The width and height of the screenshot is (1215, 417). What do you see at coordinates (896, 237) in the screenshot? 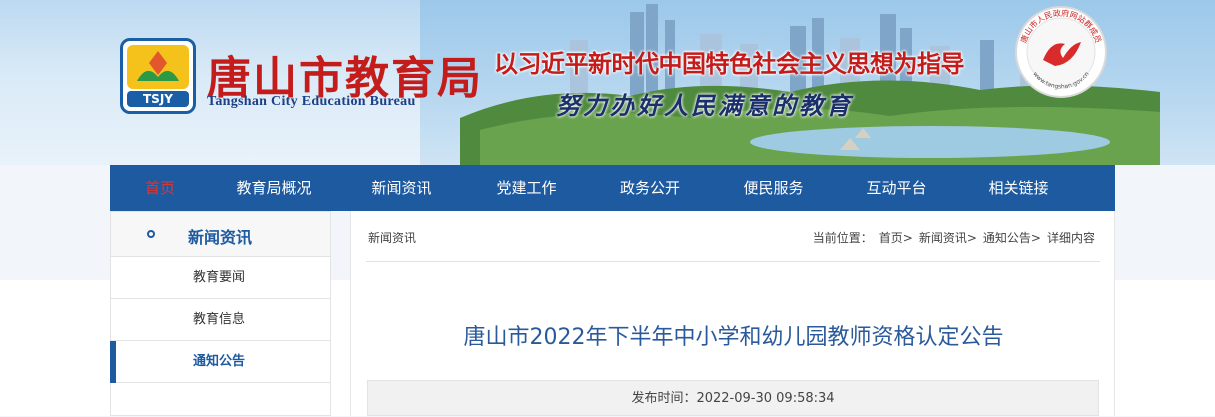
I see `breadcrumb-home: 首页>` at bounding box center [896, 237].